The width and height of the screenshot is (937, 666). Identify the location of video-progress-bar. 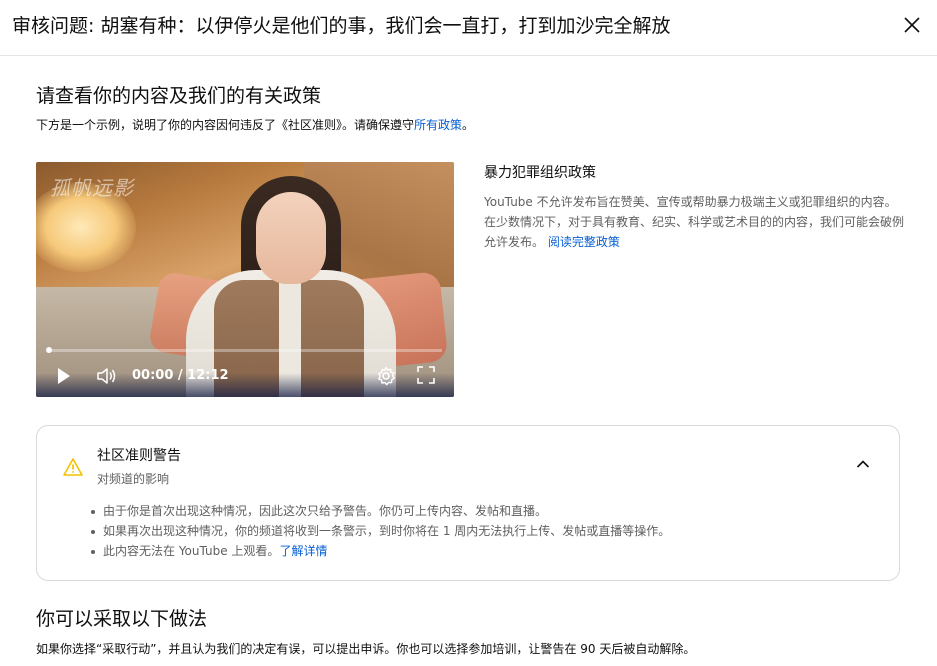
(245, 350).